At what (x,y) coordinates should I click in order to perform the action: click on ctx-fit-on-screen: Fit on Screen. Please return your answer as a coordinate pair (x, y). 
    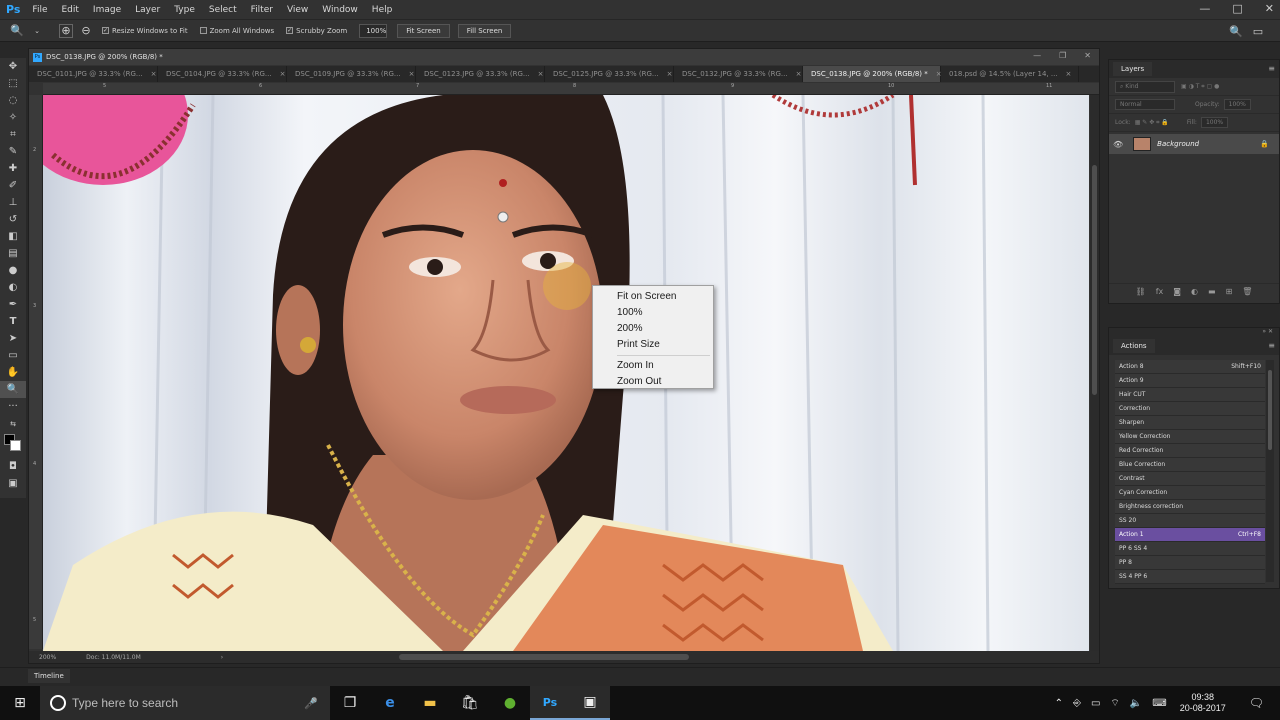
    Looking at the image, I should click on (653, 297).